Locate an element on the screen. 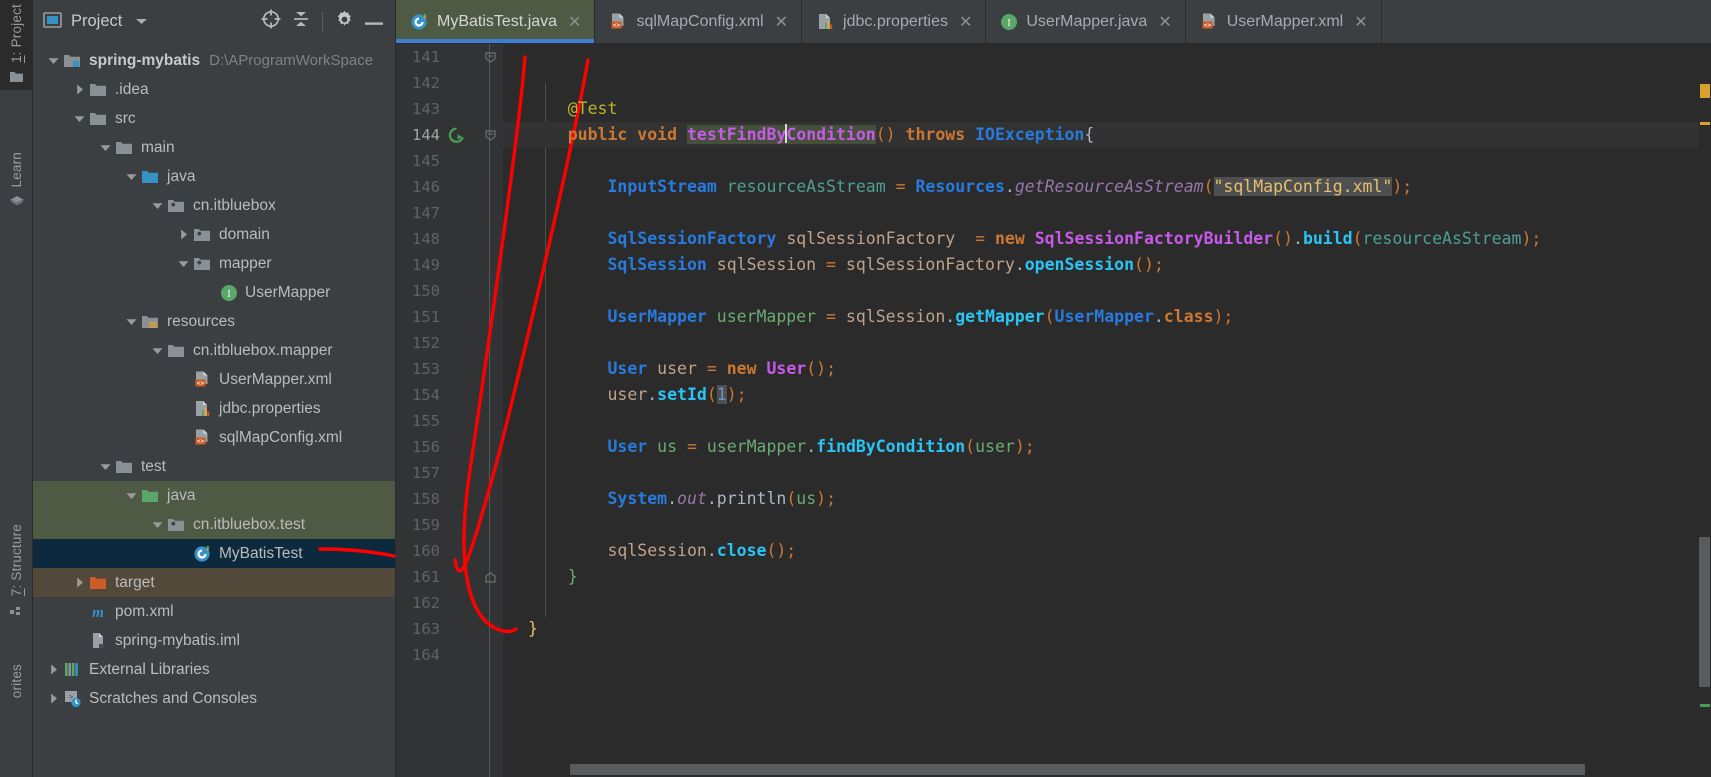 The width and height of the screenshot is (1711, 777). tree-node-resources: resources is located at coordinates (214, 321).